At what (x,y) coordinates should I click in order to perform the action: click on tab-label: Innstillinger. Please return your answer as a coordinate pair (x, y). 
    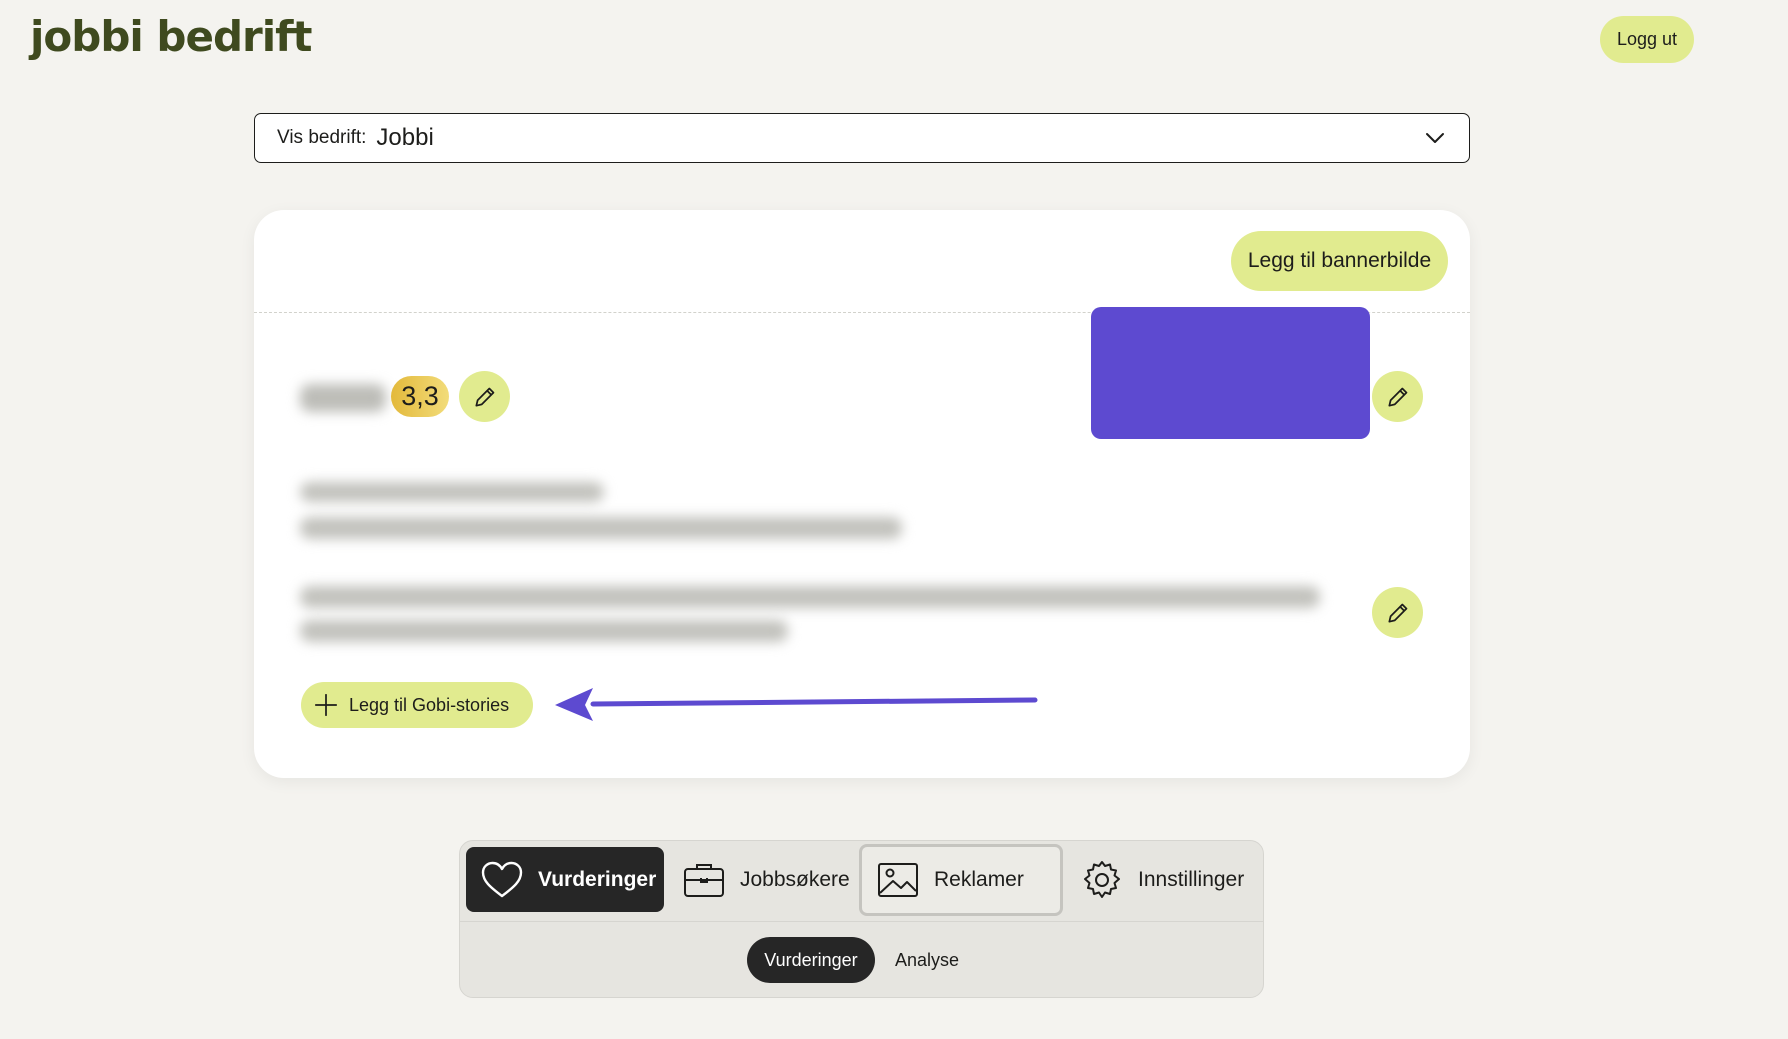
    Looking at the image, I should click on (1191, 879).